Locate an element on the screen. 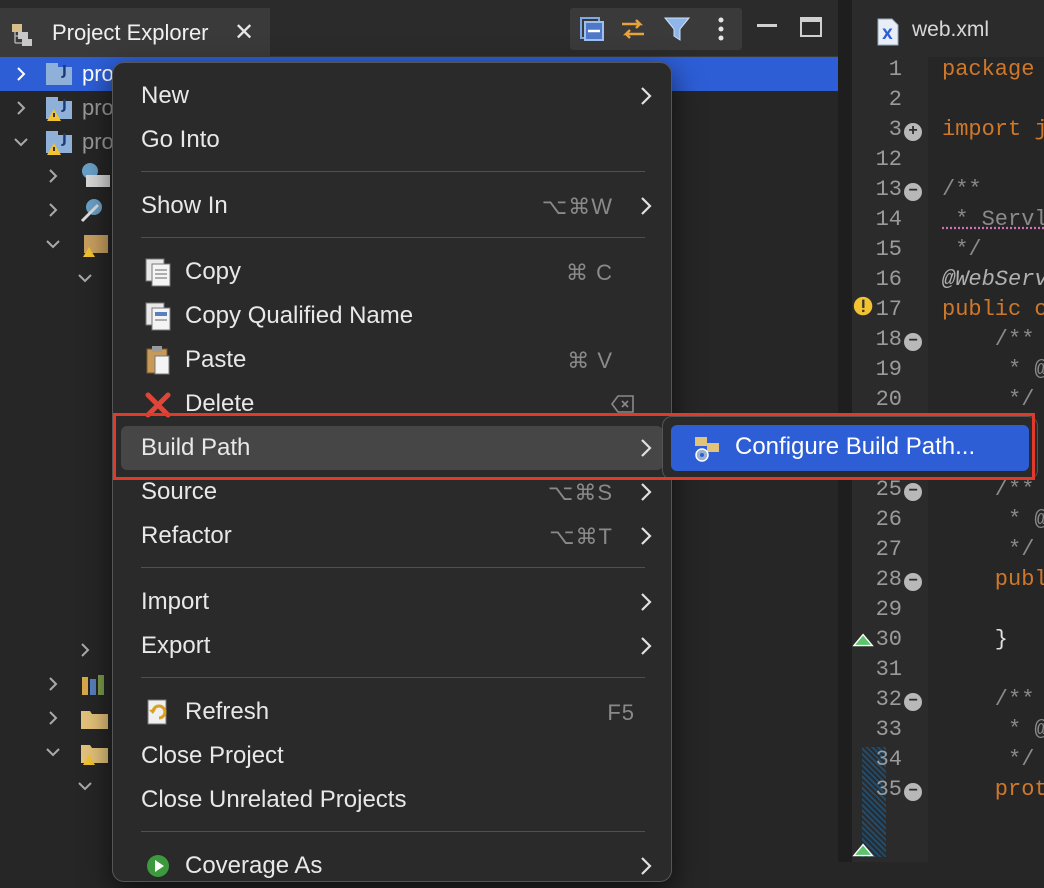 The image size is (1044, 888). code-line: 28− publ is located at coordinates (948, 582).